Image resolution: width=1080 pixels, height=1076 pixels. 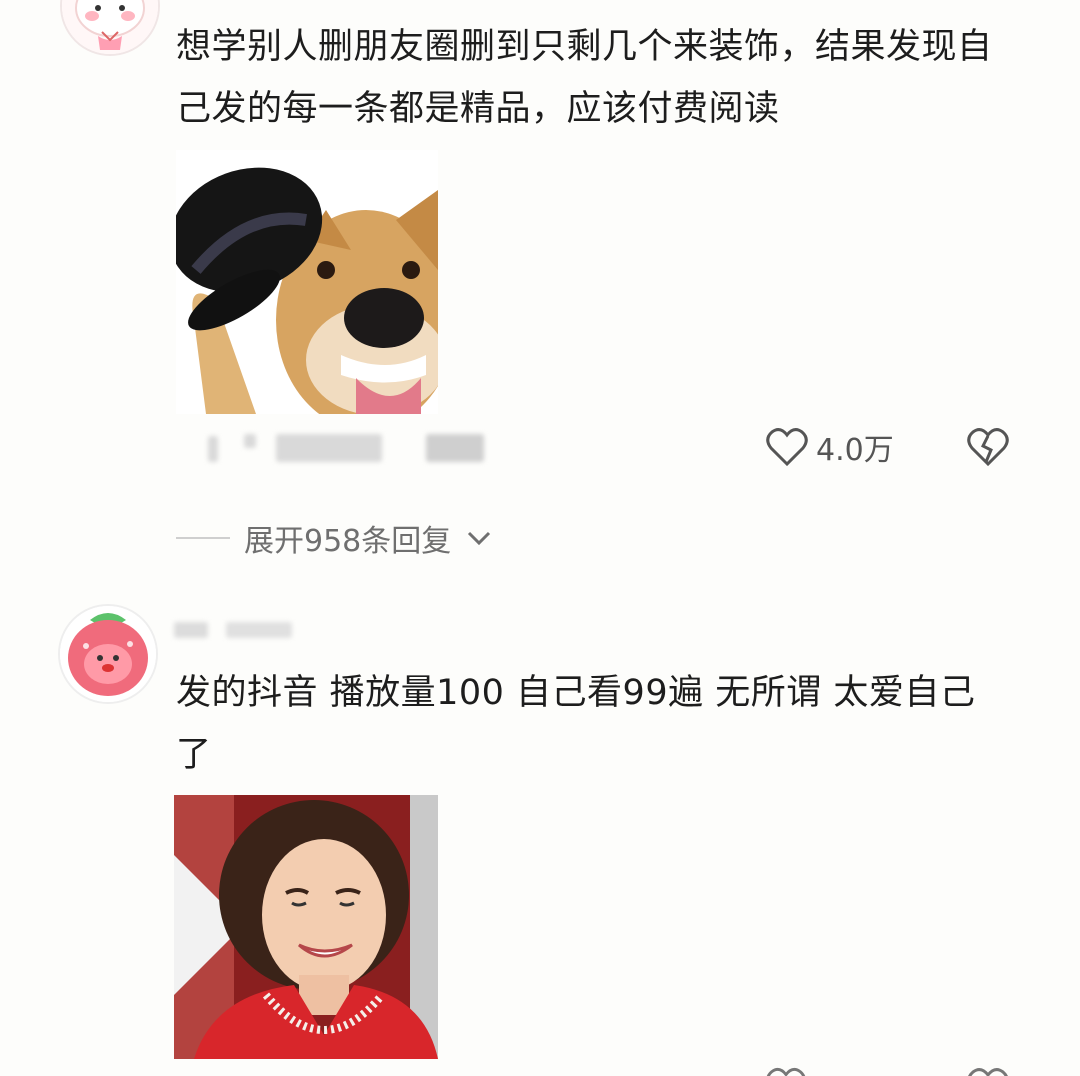 I want to click on divider-line, so click(x=203, y=538).